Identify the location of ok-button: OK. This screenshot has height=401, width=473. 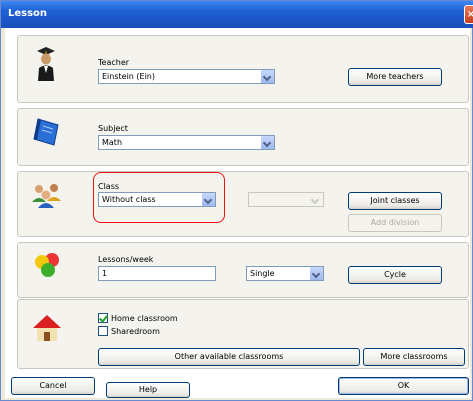
(403, 386).